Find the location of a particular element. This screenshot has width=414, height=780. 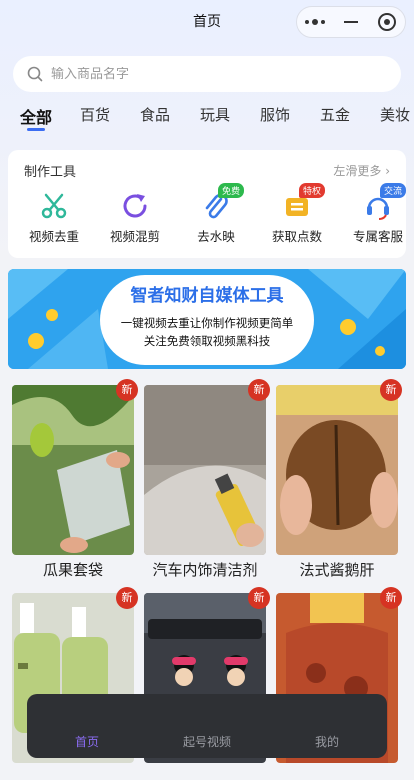

tab-hardware: 五金 is located at coordinates (335, 114).